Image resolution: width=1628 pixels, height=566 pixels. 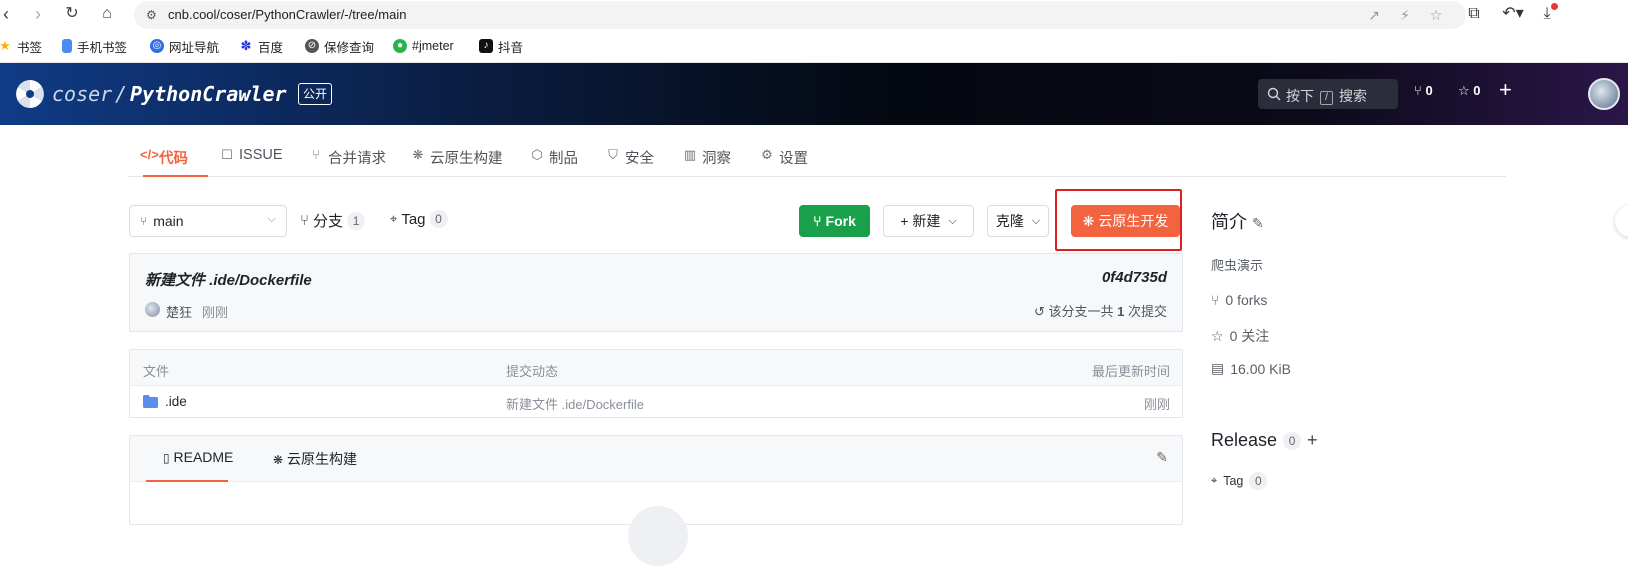 I want to click on search-input: 按下 / 搜索, so click(x=1328, y=94).